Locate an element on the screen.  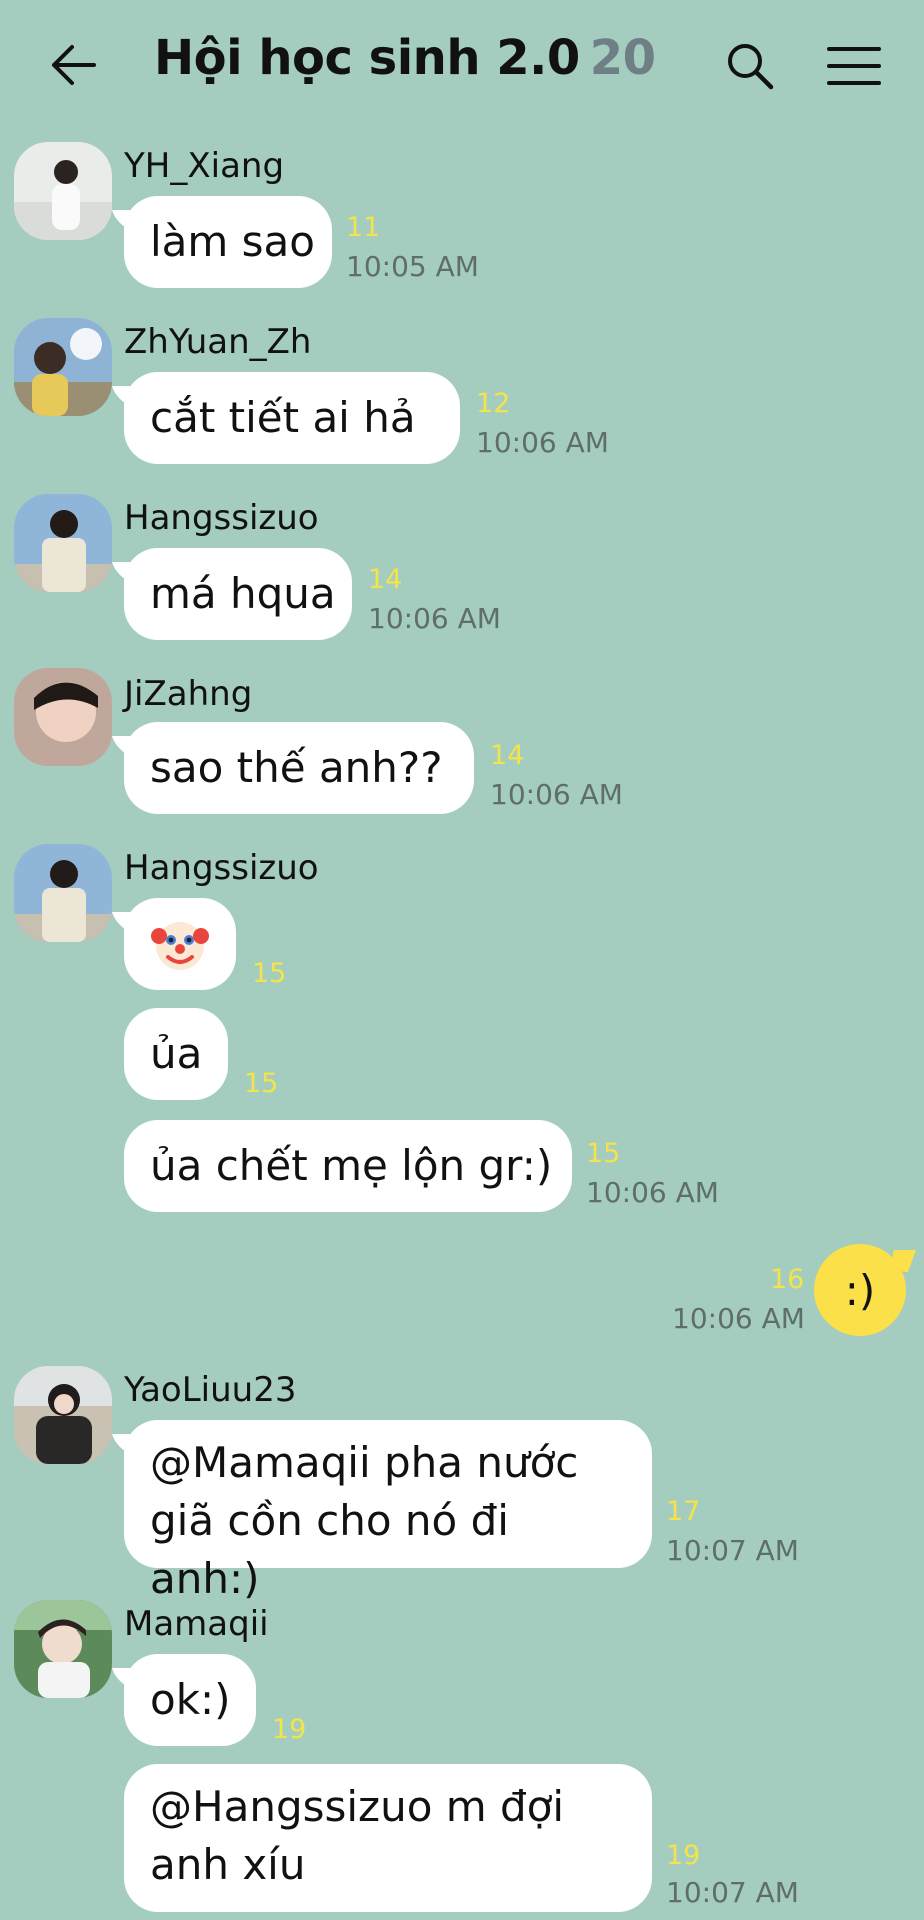
read-count: 17 is located at coordinates (683, 1511).